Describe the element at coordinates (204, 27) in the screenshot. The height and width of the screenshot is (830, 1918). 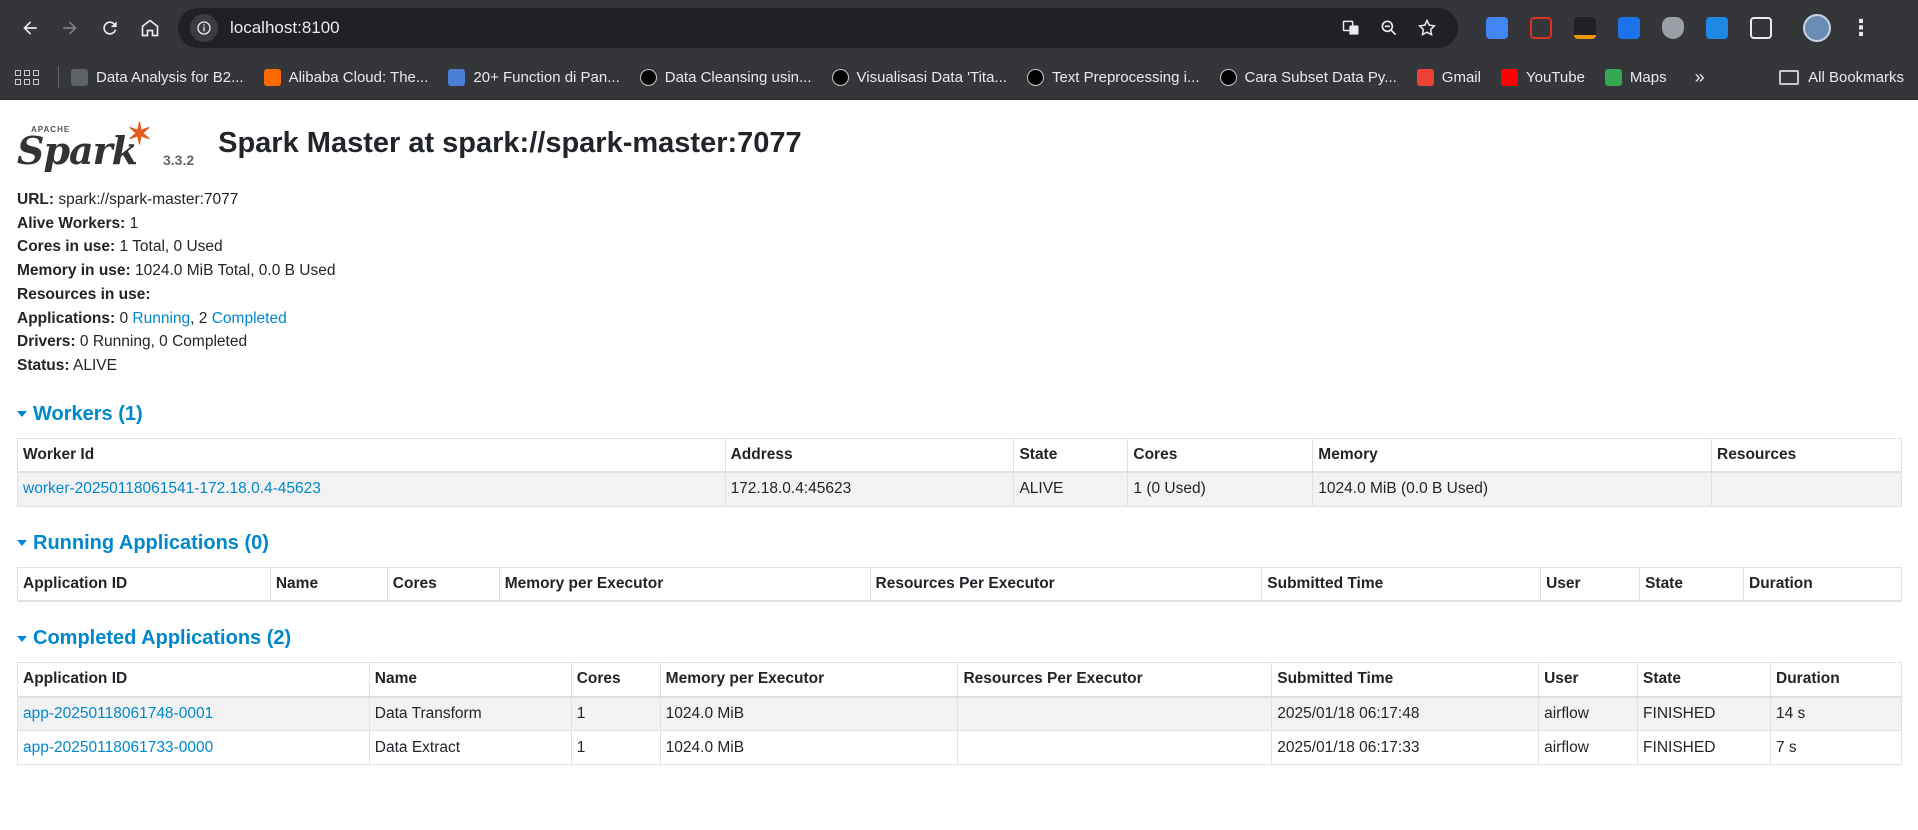
I see `site-info-icon` at that location.